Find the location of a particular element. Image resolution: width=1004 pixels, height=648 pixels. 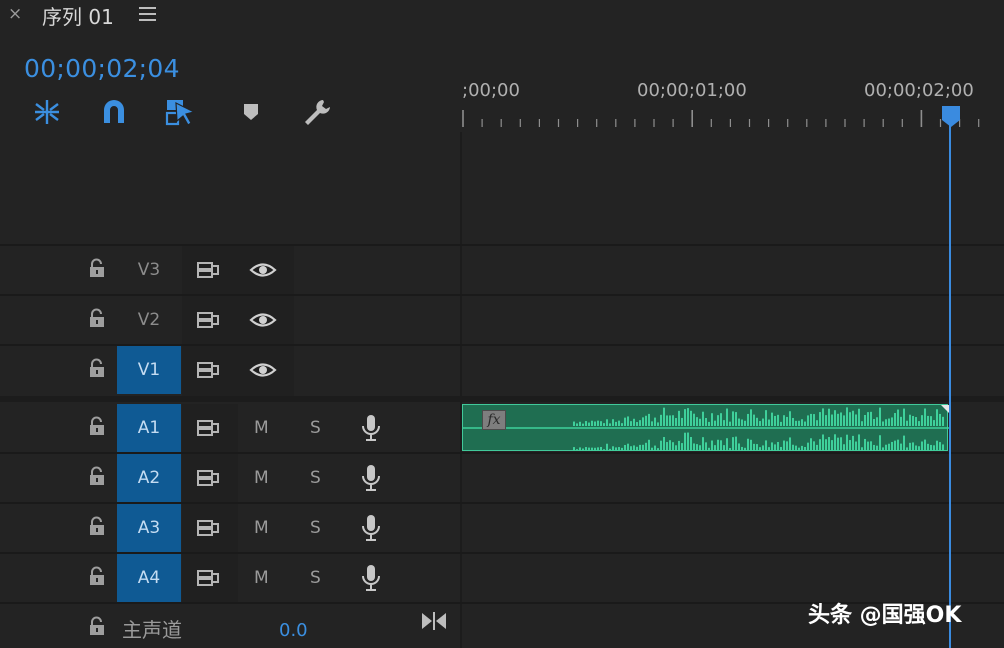

solo-button-a4: S is located at coordinates (315, 578).